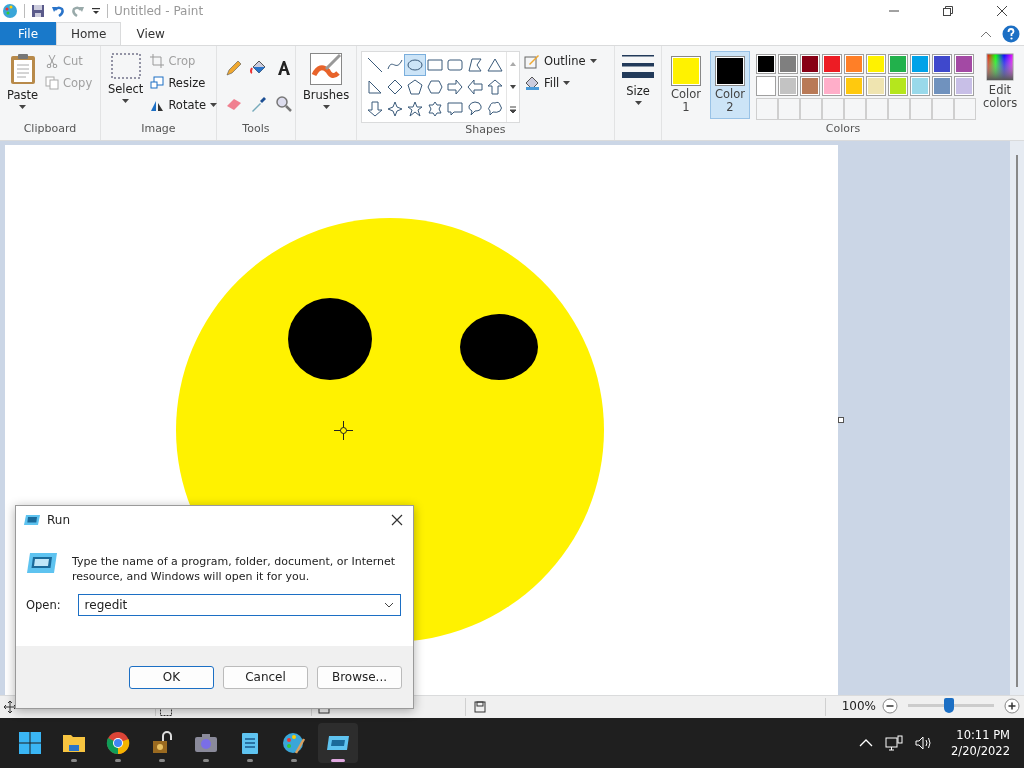 The image size is (1024, 768). Describe the element at coordinates (730, 85) in the screenshot. I see `color-2-button: Color 2` at that location.